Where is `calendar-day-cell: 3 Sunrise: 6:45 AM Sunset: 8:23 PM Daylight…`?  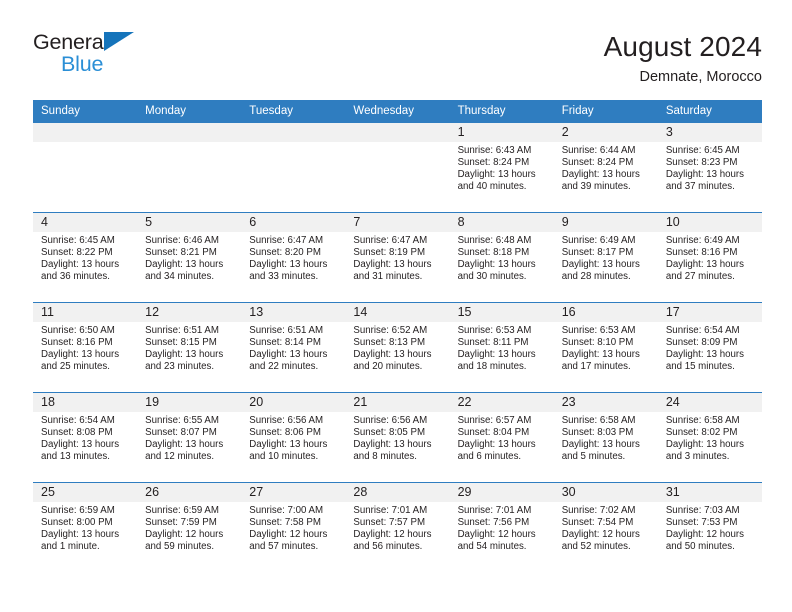
calendar-day-cell: 3 Sunrise: 6:45 AM Sunset: 8:23 PM Daylight… is located at coordinates (709, 167).